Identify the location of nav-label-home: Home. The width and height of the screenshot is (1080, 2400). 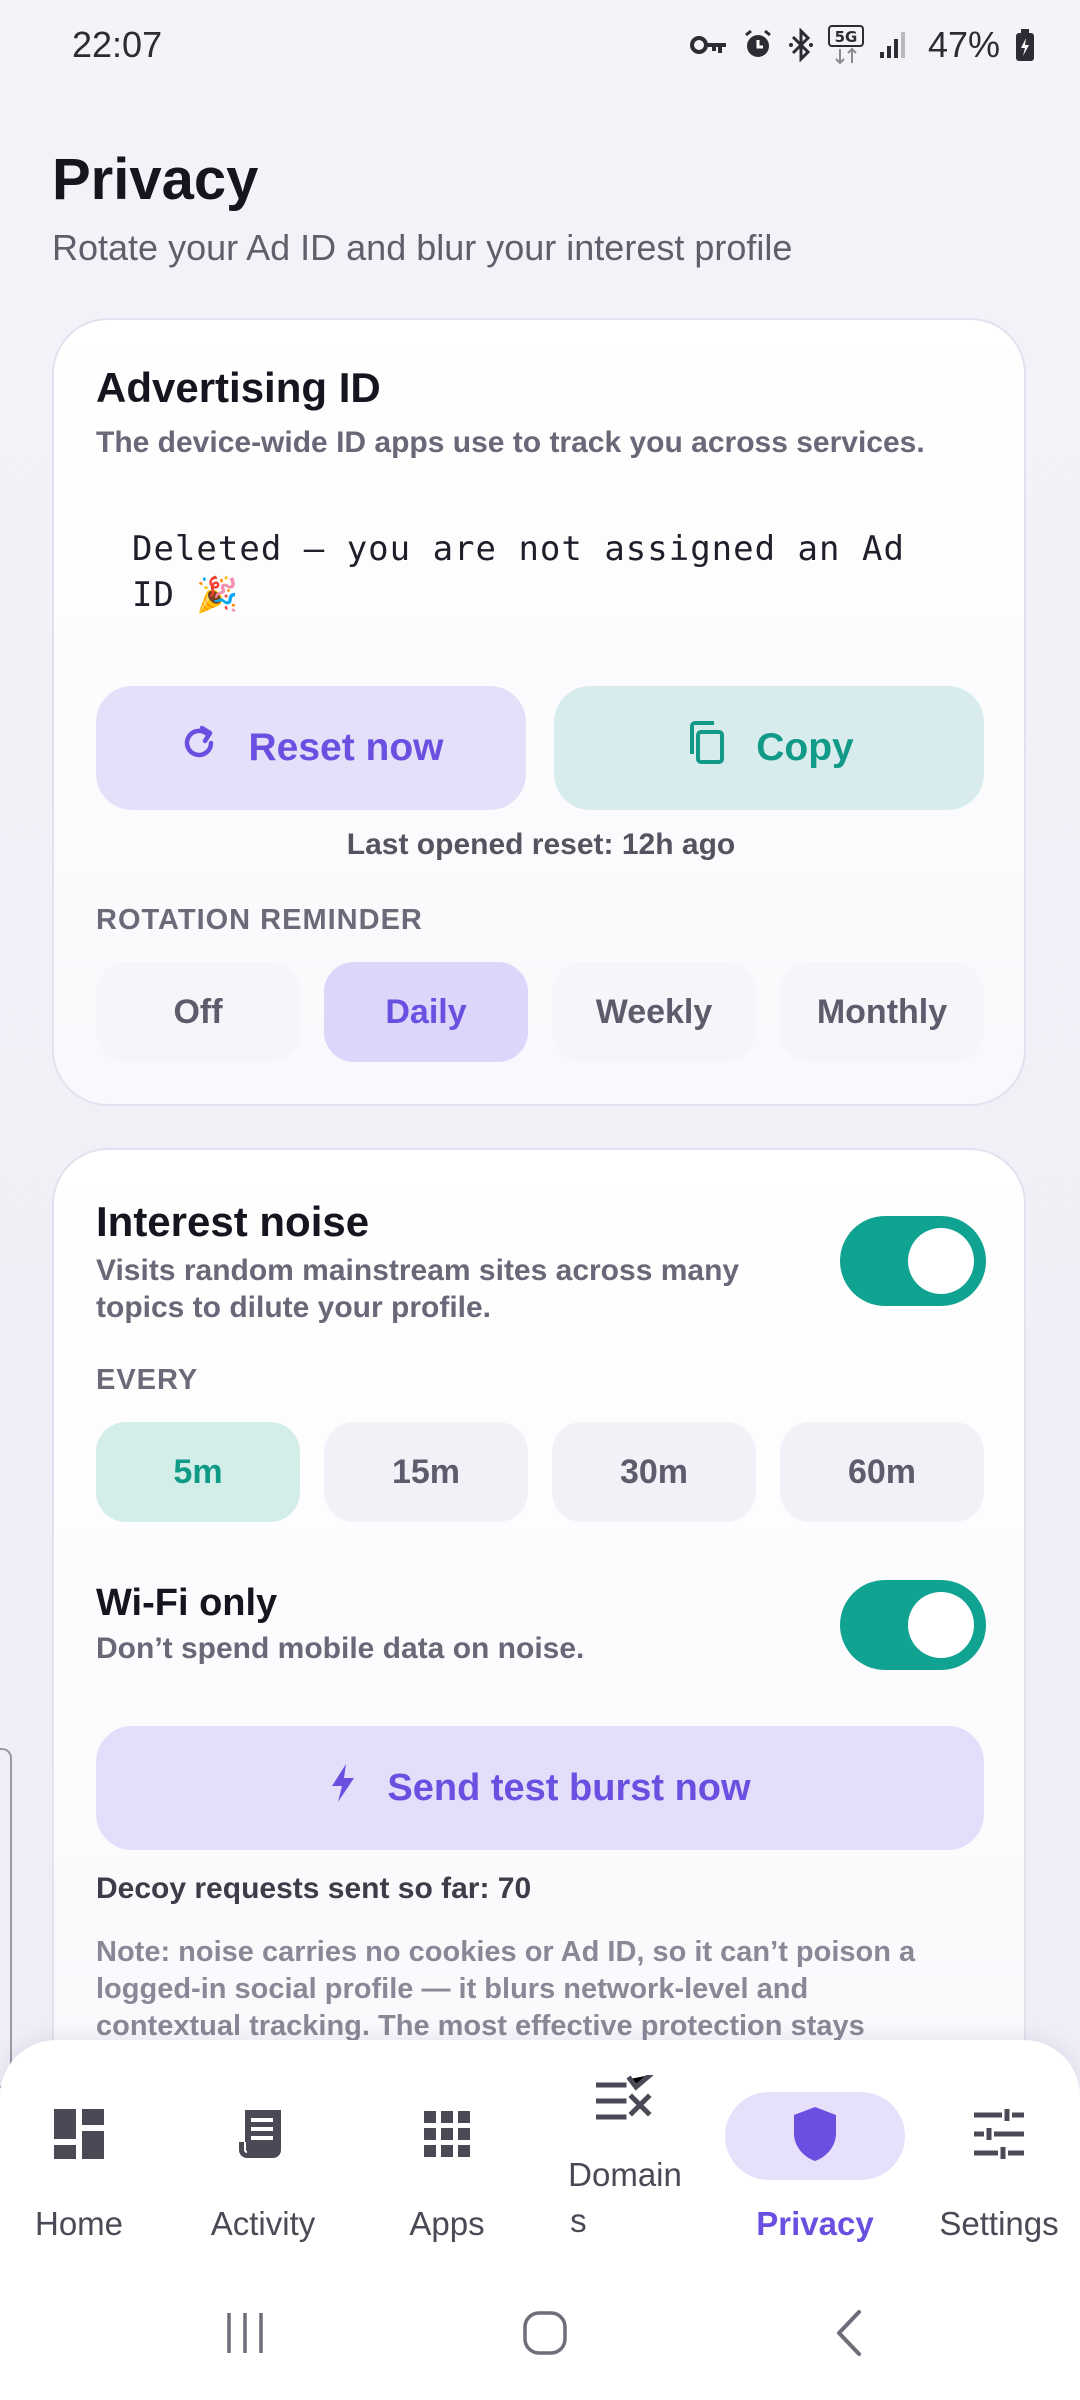
(79, 2223).